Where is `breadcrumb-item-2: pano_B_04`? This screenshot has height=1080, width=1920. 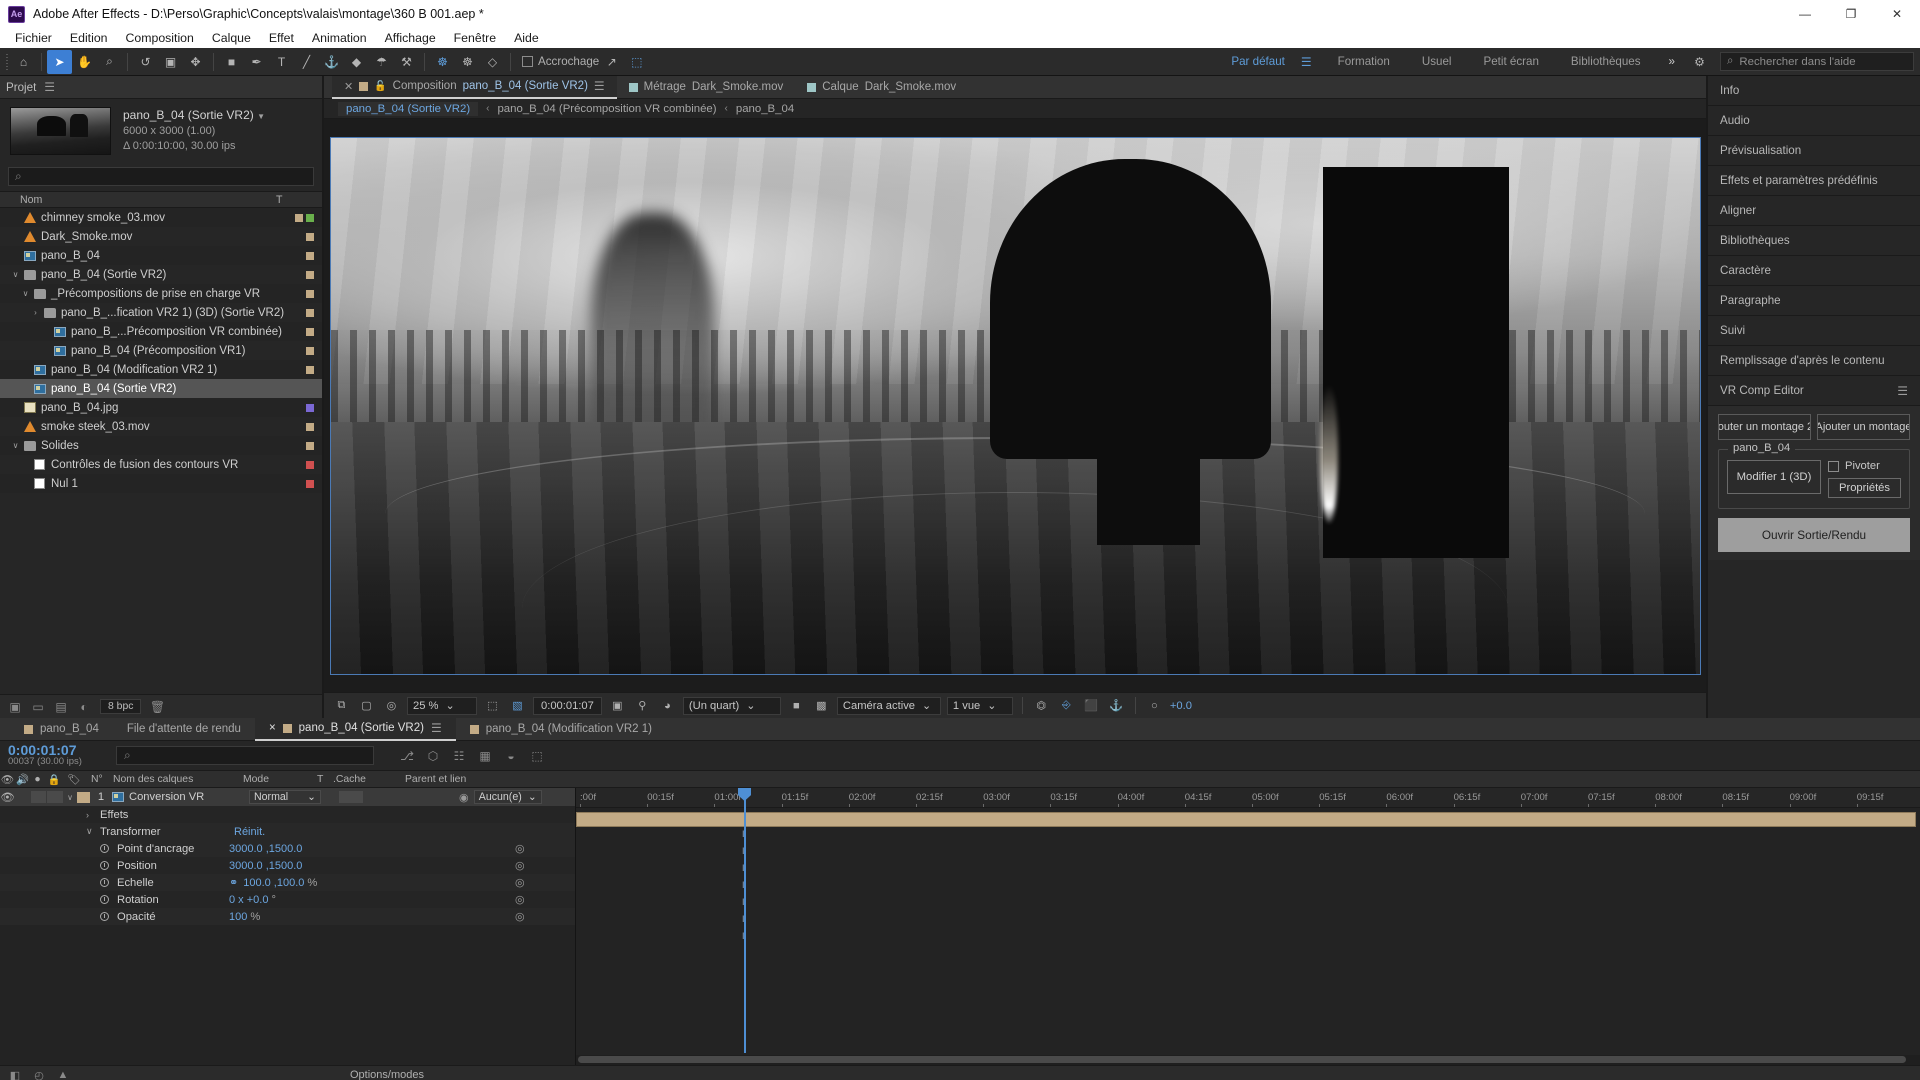
breadcrumb-item-2: pano_B_04 is located at coordinates (765, 109).